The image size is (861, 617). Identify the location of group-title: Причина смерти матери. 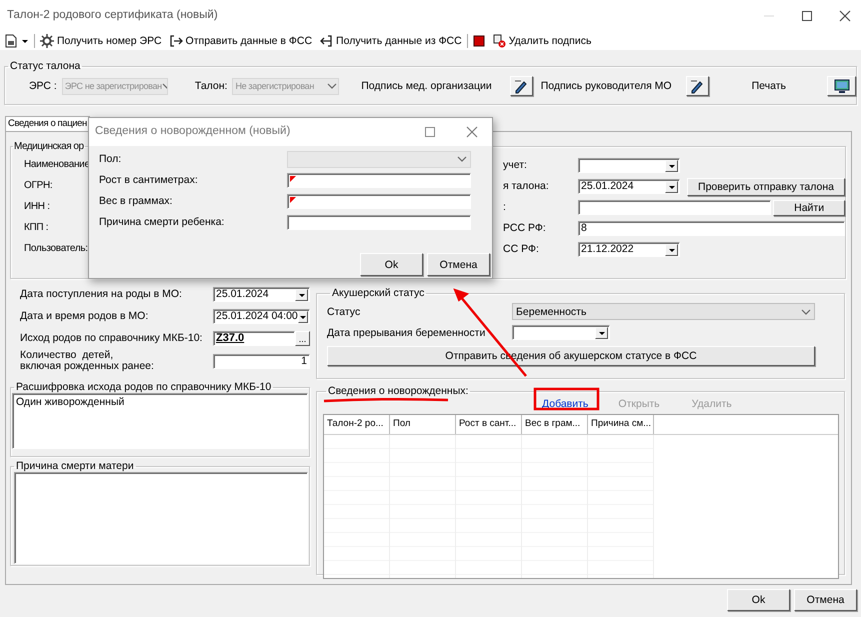
(75, 466).